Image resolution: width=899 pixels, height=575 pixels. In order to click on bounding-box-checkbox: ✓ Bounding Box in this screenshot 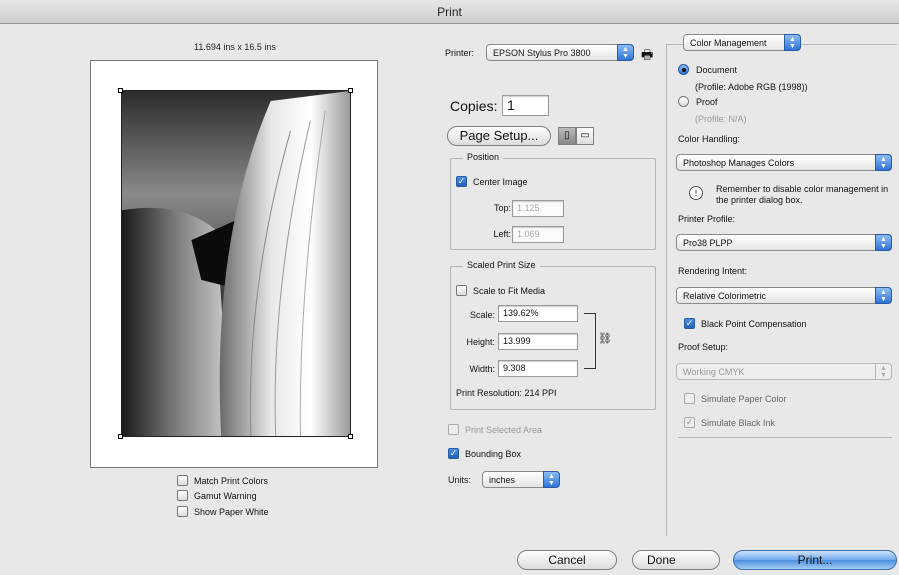, I will do `click(484, 453)`.